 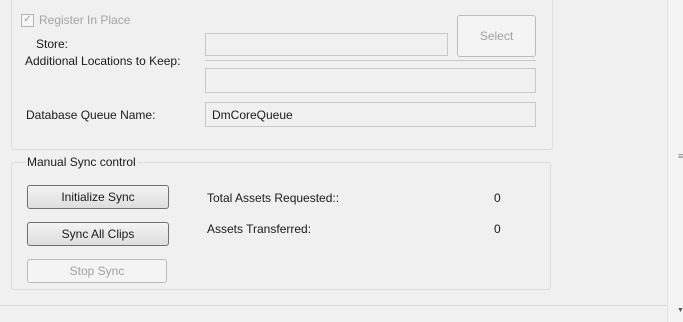 I want to click on vertical-scrollbar: ≡ ▼, so click(x=675, y=161).